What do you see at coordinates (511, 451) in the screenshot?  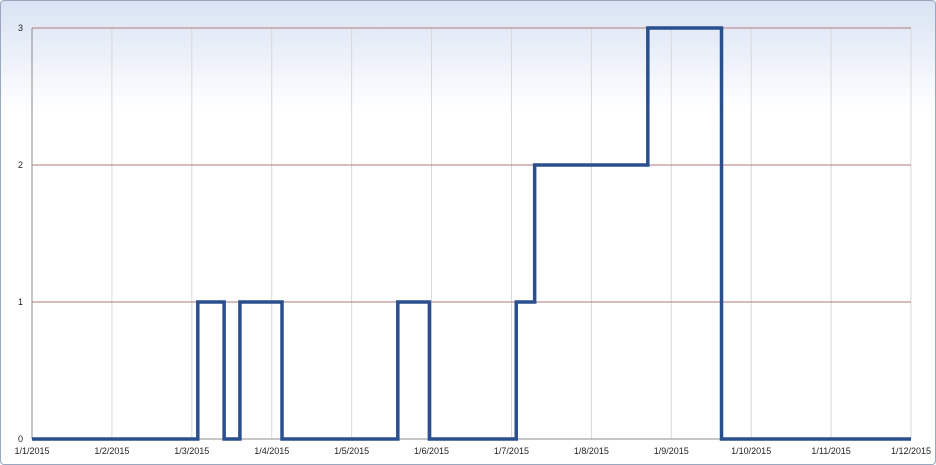 I see `x-tick-label: 1/7/2015` at bounding box center [511, 451].